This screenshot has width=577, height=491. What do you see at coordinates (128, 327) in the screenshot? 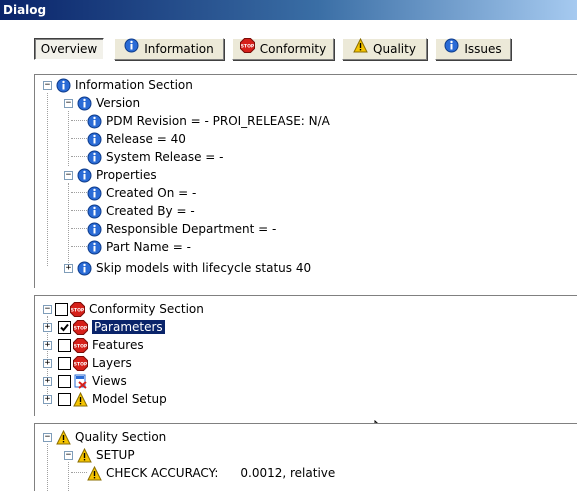
I see `parameters-label: Parameters` at bounding box center [128, 327].